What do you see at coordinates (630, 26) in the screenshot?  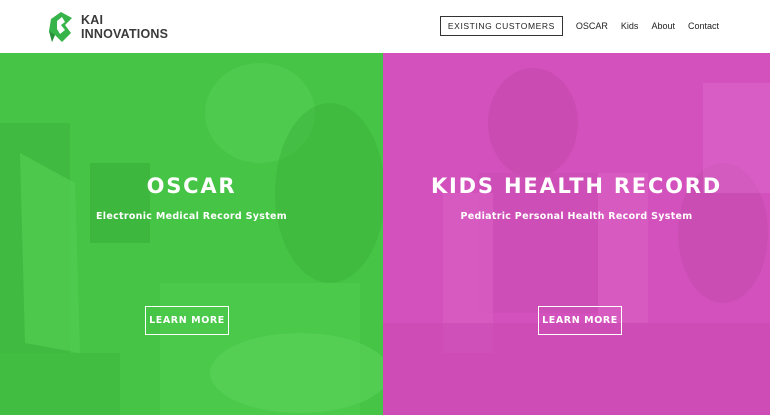 I see `nav-link-kids: Kids` at bounding box center [630, 26].